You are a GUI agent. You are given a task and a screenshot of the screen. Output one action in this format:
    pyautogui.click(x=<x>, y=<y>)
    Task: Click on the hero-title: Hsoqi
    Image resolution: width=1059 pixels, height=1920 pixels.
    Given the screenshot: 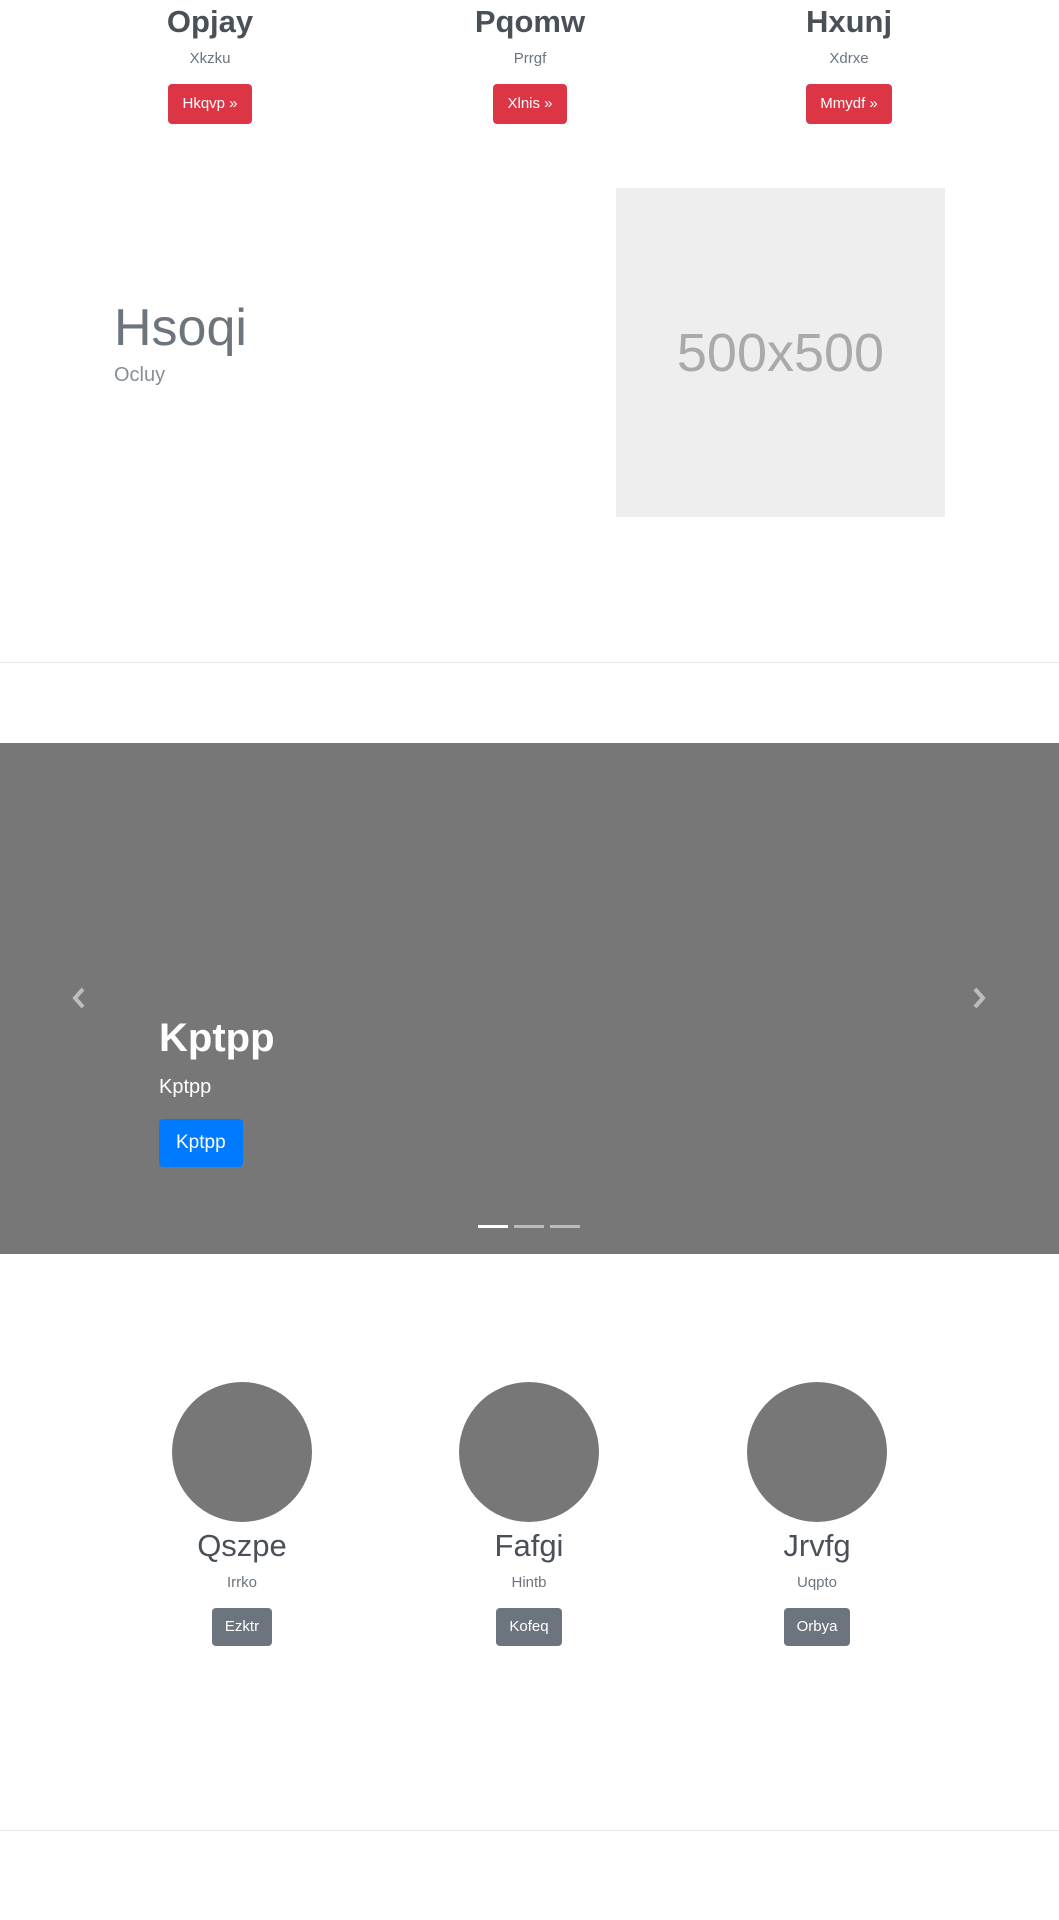 What is the action you would take?
    pyautogui.click(x=180, y=328)
    